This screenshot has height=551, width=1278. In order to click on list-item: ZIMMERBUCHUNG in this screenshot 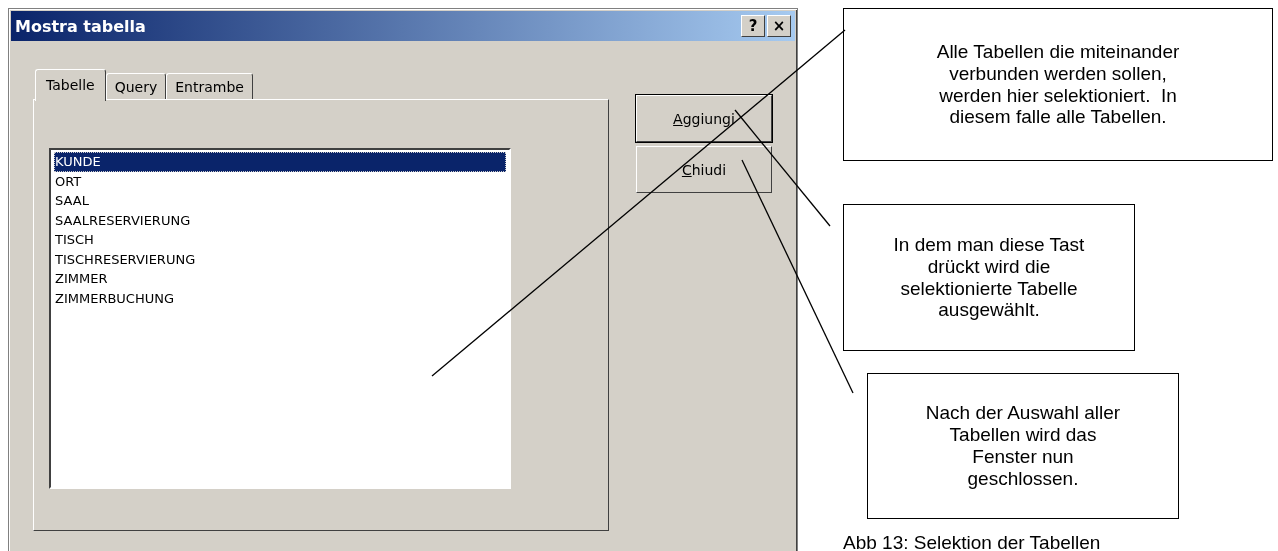, I will do `click(280, 298)`.